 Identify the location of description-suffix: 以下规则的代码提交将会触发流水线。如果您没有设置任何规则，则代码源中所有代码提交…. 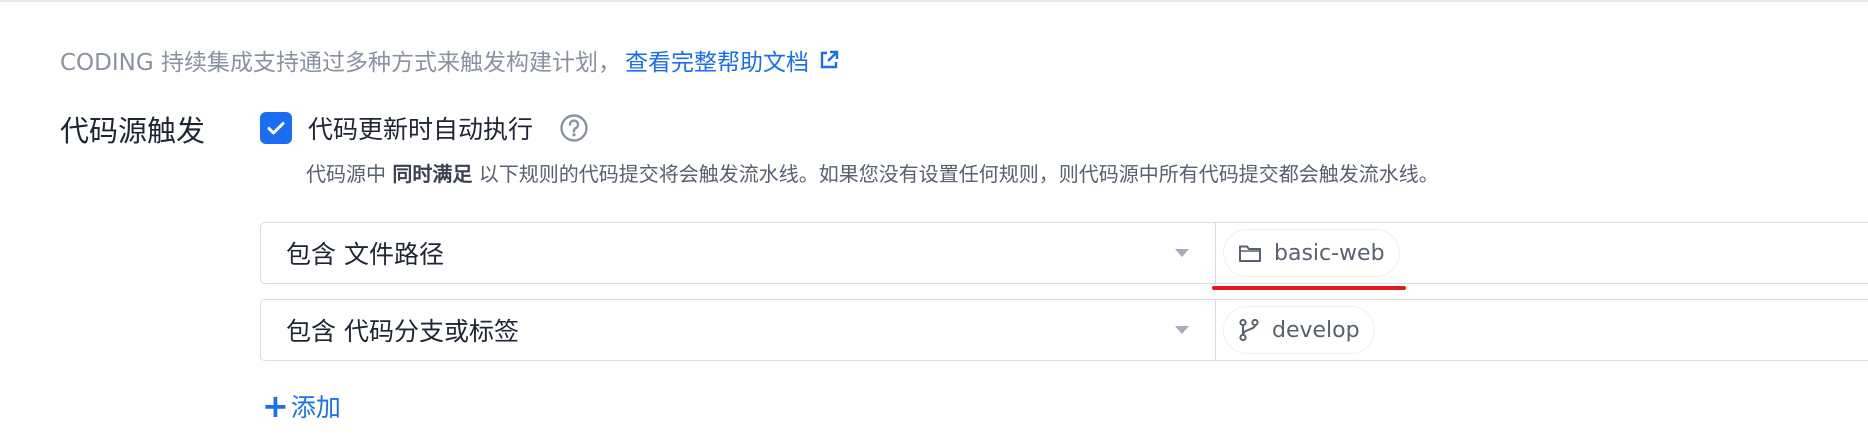
(958, 174).